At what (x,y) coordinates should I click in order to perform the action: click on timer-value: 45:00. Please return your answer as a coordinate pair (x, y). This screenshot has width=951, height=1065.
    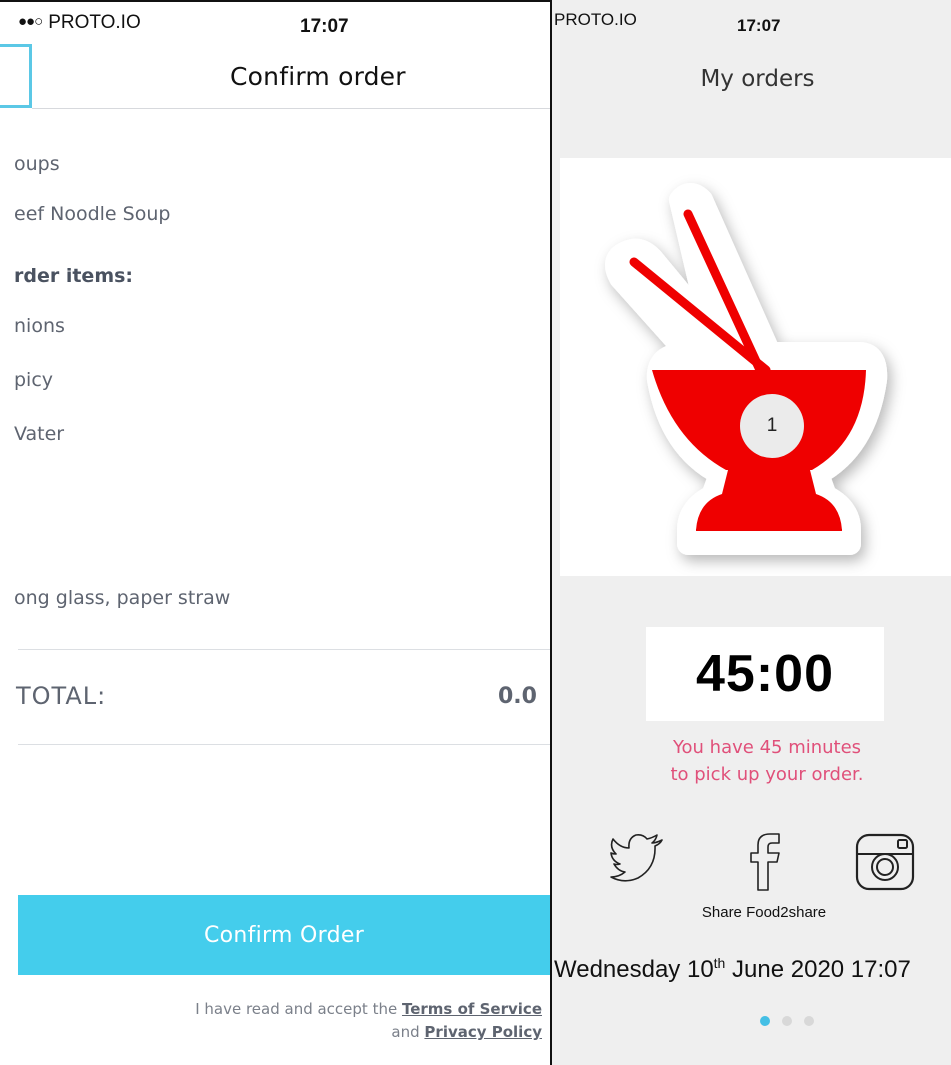
    Looking at the image, I should click on (765, 674).